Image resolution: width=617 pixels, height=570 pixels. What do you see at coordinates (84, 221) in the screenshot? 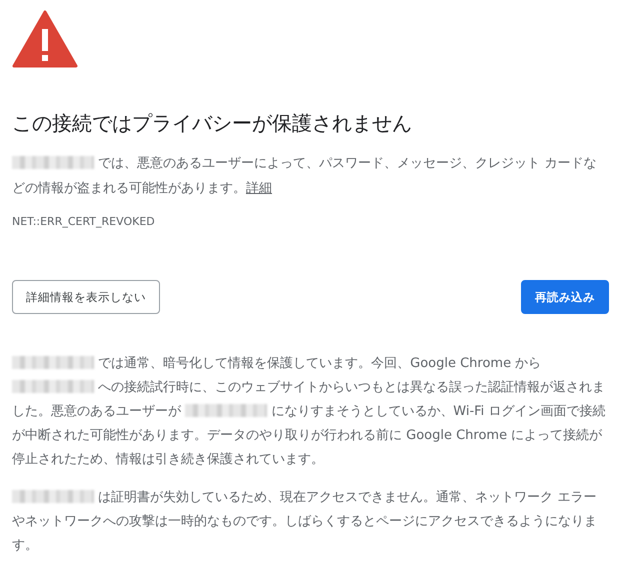
I see `error-code: NET::ERR_CERT_REVOKED` at bounding box center [84, 221].